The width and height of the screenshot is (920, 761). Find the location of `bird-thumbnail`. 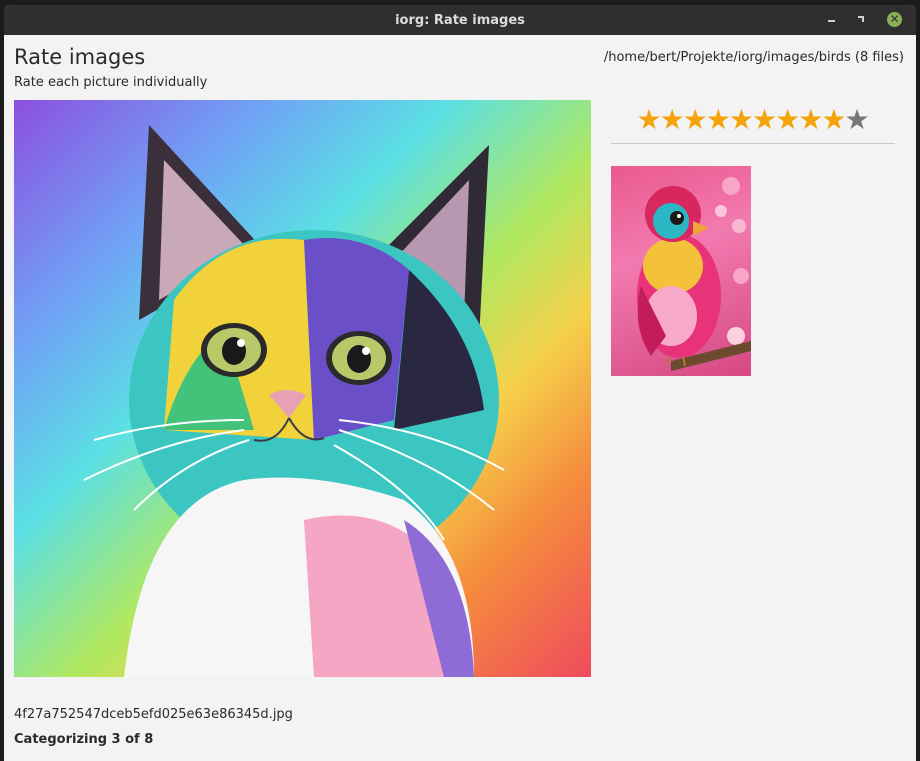

bird-thumbnail is located at coordinates (694, 274).